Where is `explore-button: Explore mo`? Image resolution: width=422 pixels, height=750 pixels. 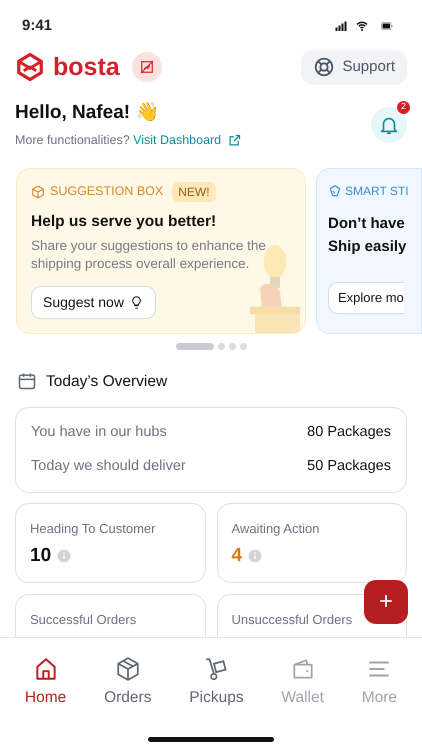 explore-button: Explore mo is located at coordinates (366, 298).